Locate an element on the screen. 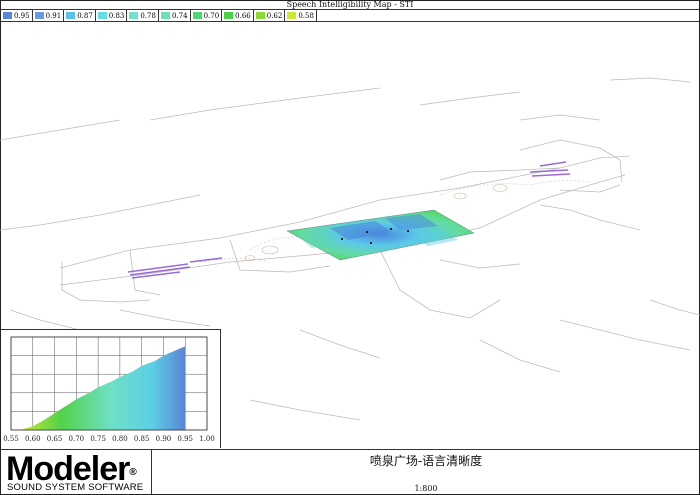 Image resolution: width=700 pixels, height=495 pixels. sti-distribution-chart: 0.55 0.60 0.65 0.70 0.75 0.80 0.85 0.90 0.95 1.00 is located at coordinates (109, 389).